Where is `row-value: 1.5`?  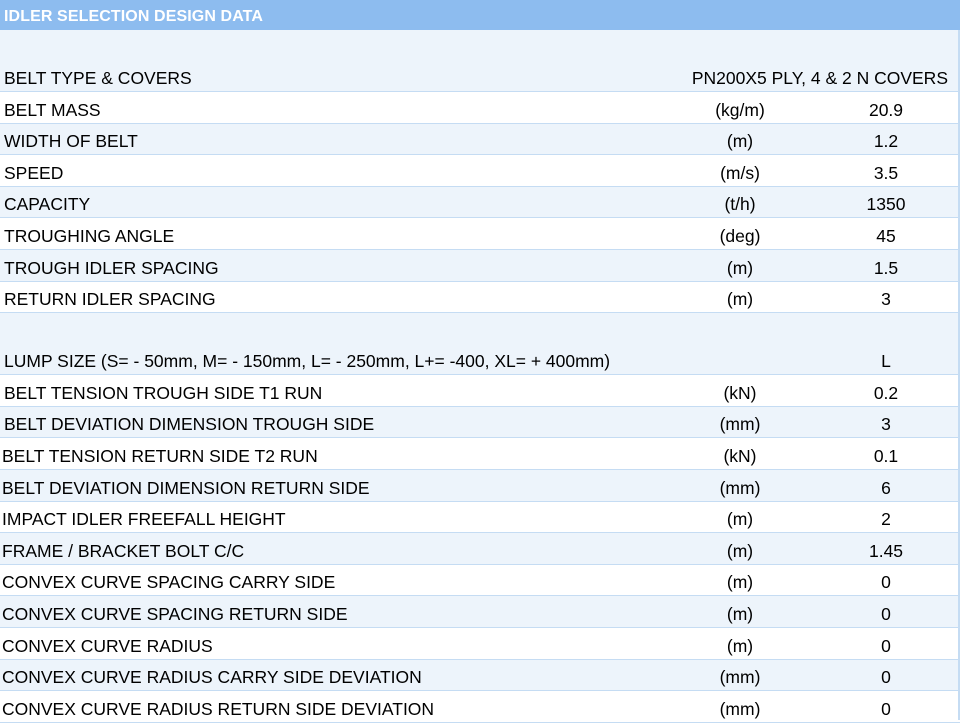
row-value: 1.5 is located at coordinates (886, 267).